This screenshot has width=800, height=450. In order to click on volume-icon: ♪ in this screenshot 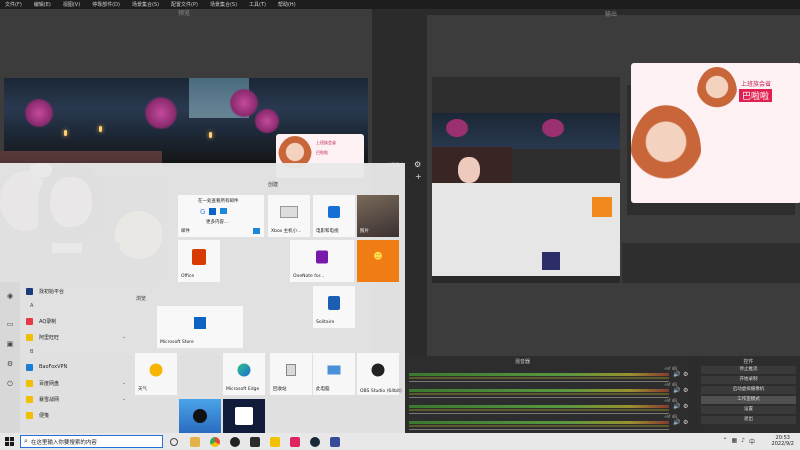, I will do `click(743, 441)`.